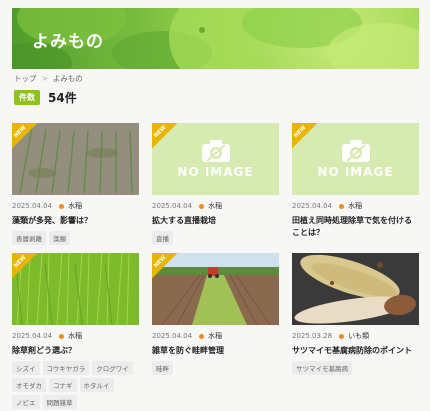 This screenshot has height=411, width=430. What do you see at coordinates (29, 384) in the screenshot?
I see `tag-link: オモダカ` at bounding box center [29, 384].